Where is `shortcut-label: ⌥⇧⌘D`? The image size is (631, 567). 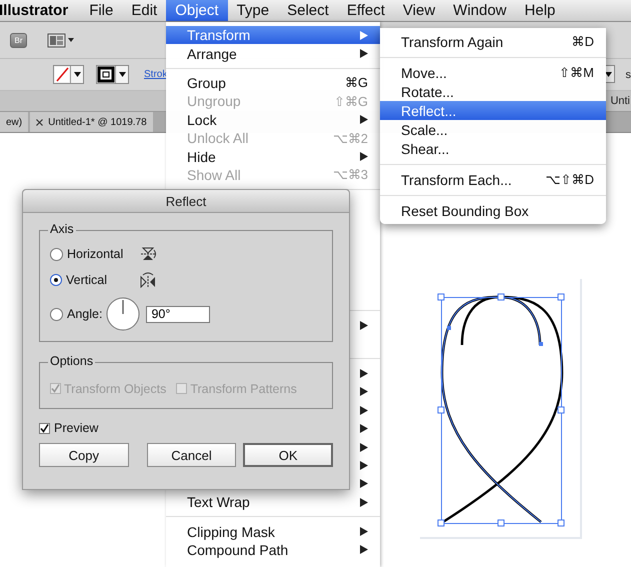 shortcut-label: ⌥⇧⌘D is located at coordinates (570, 179).